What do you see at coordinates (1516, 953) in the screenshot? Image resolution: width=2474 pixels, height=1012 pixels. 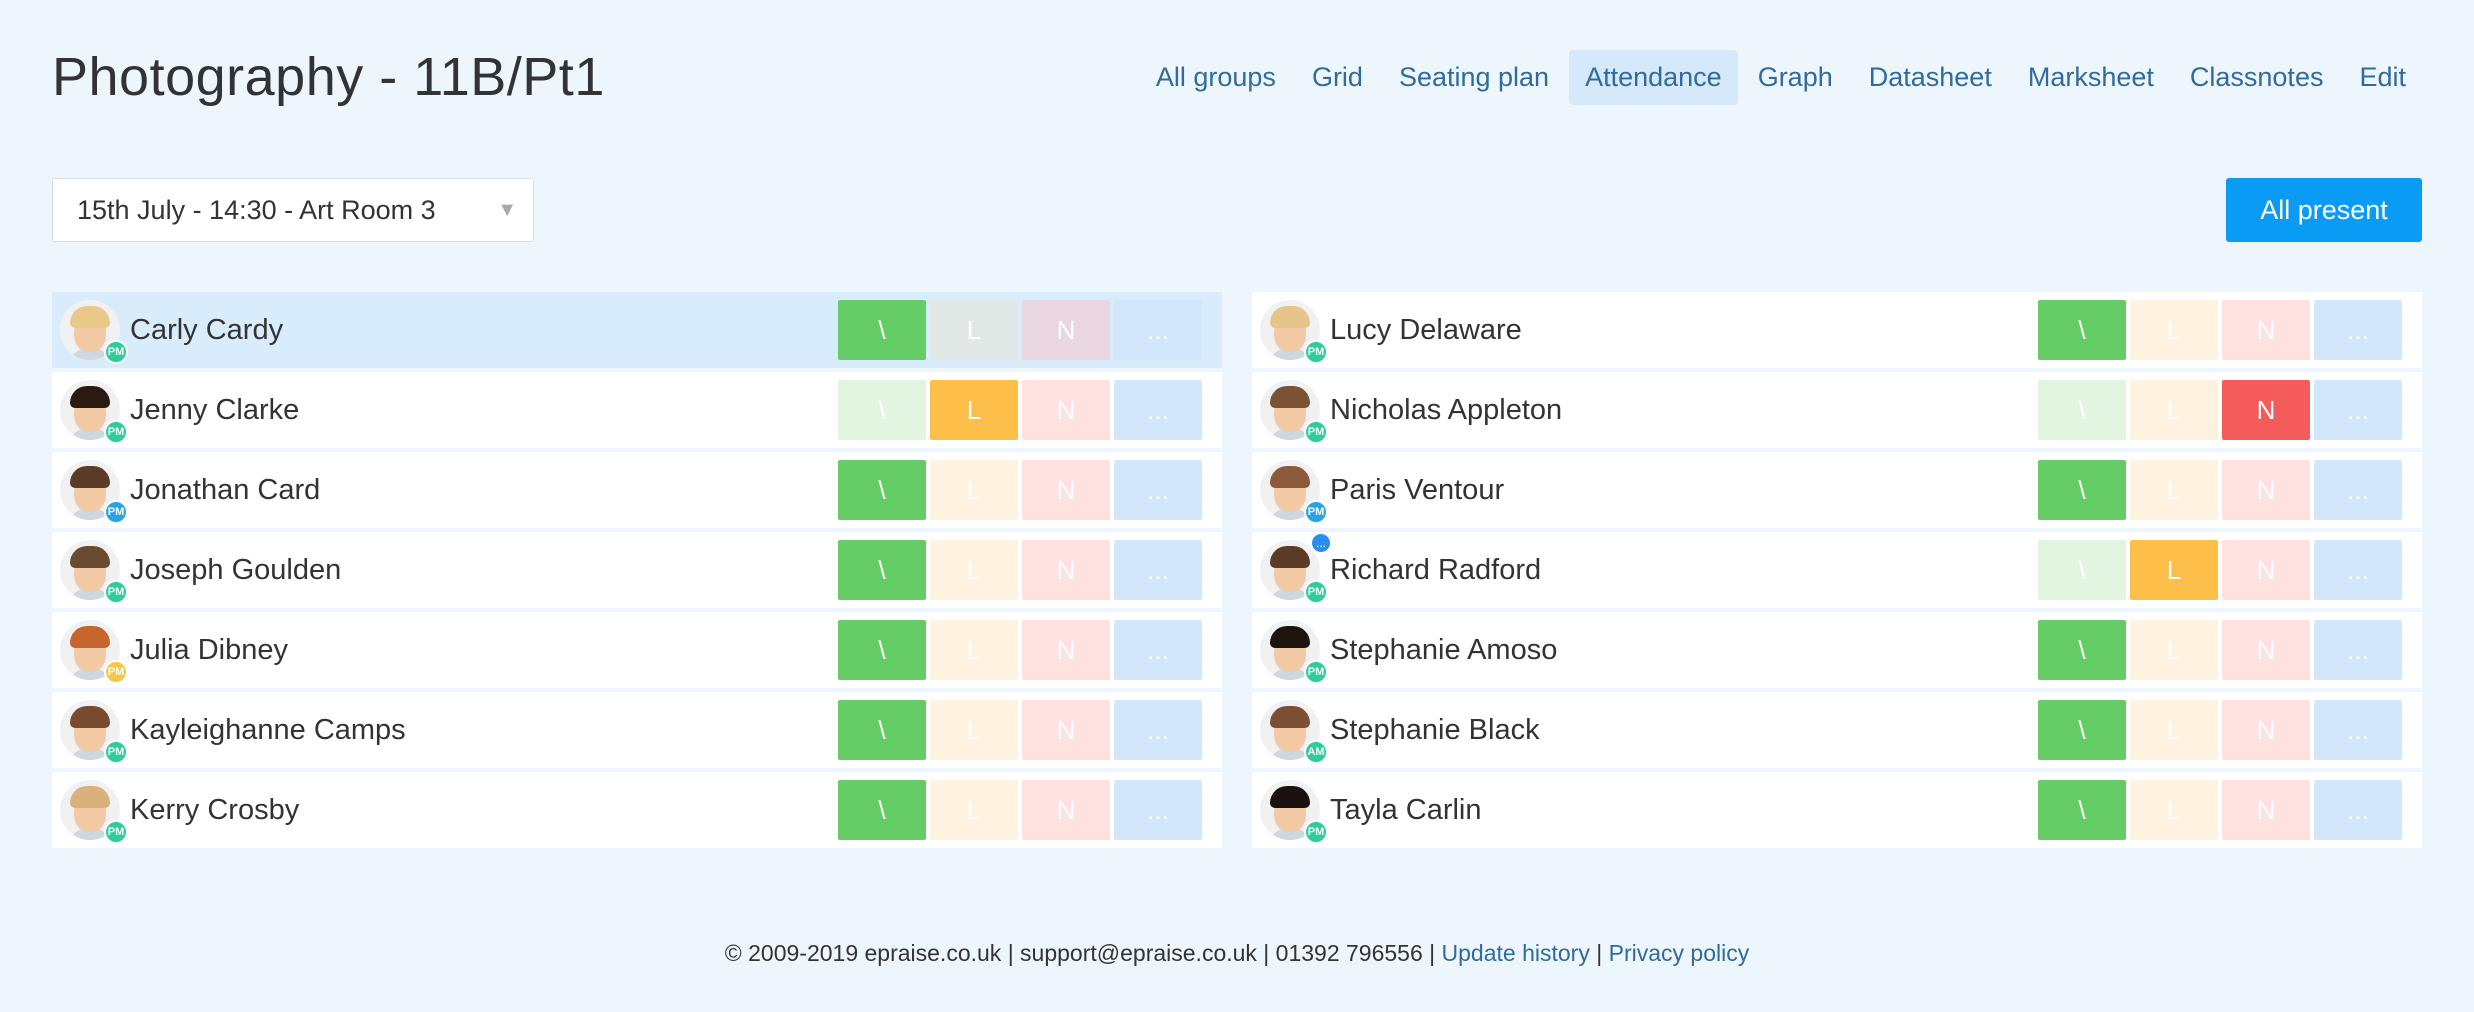 I see `update-history-link: Update history` at bounding box center [1516, 953].